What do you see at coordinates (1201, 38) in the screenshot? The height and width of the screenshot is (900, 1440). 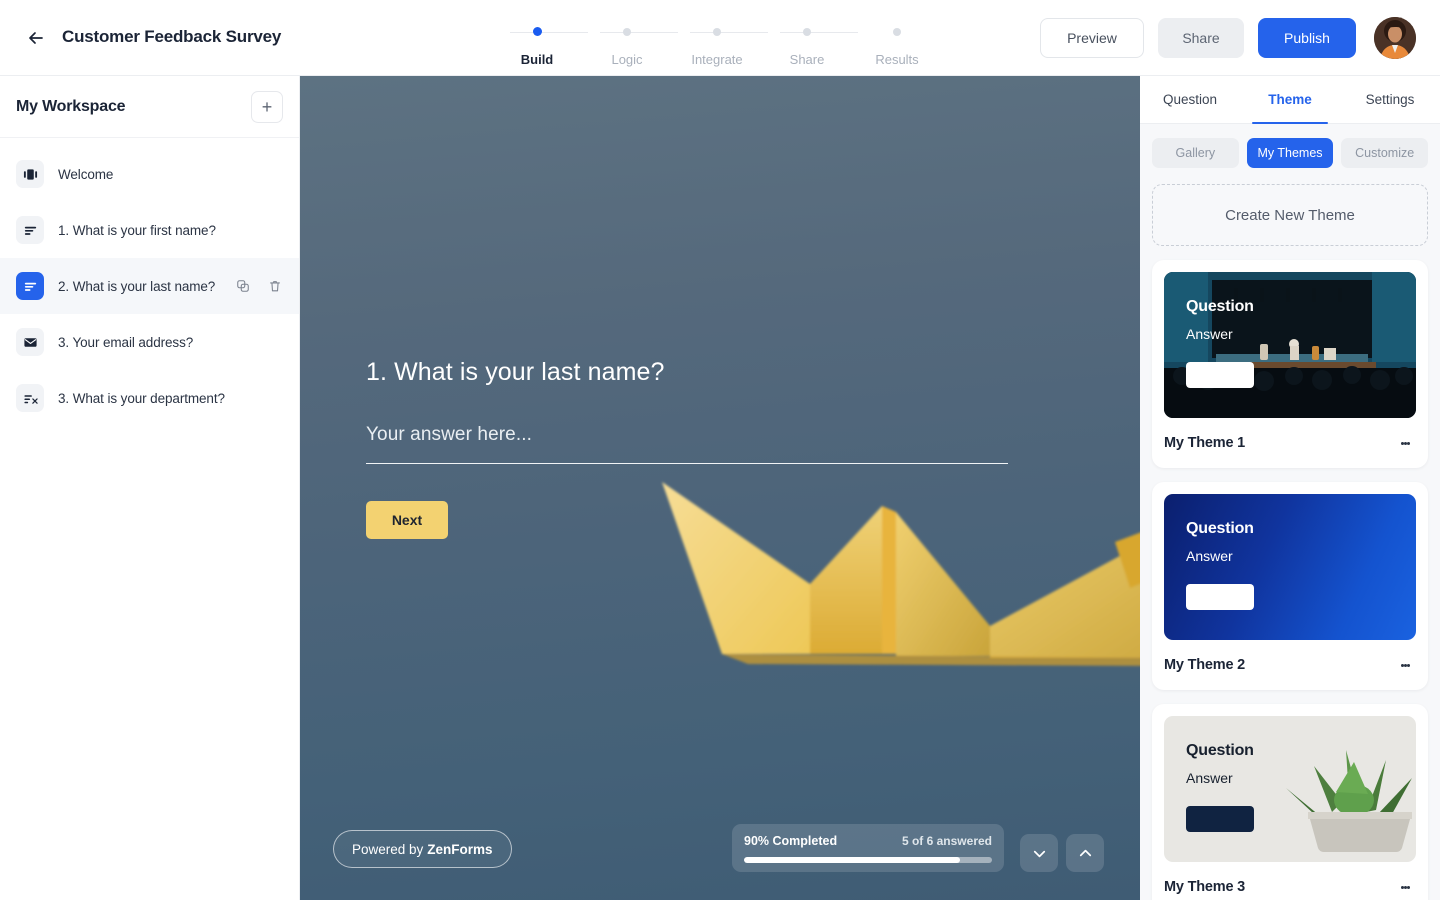 I see `share-button: Share` at bounding box center [1201, 38].